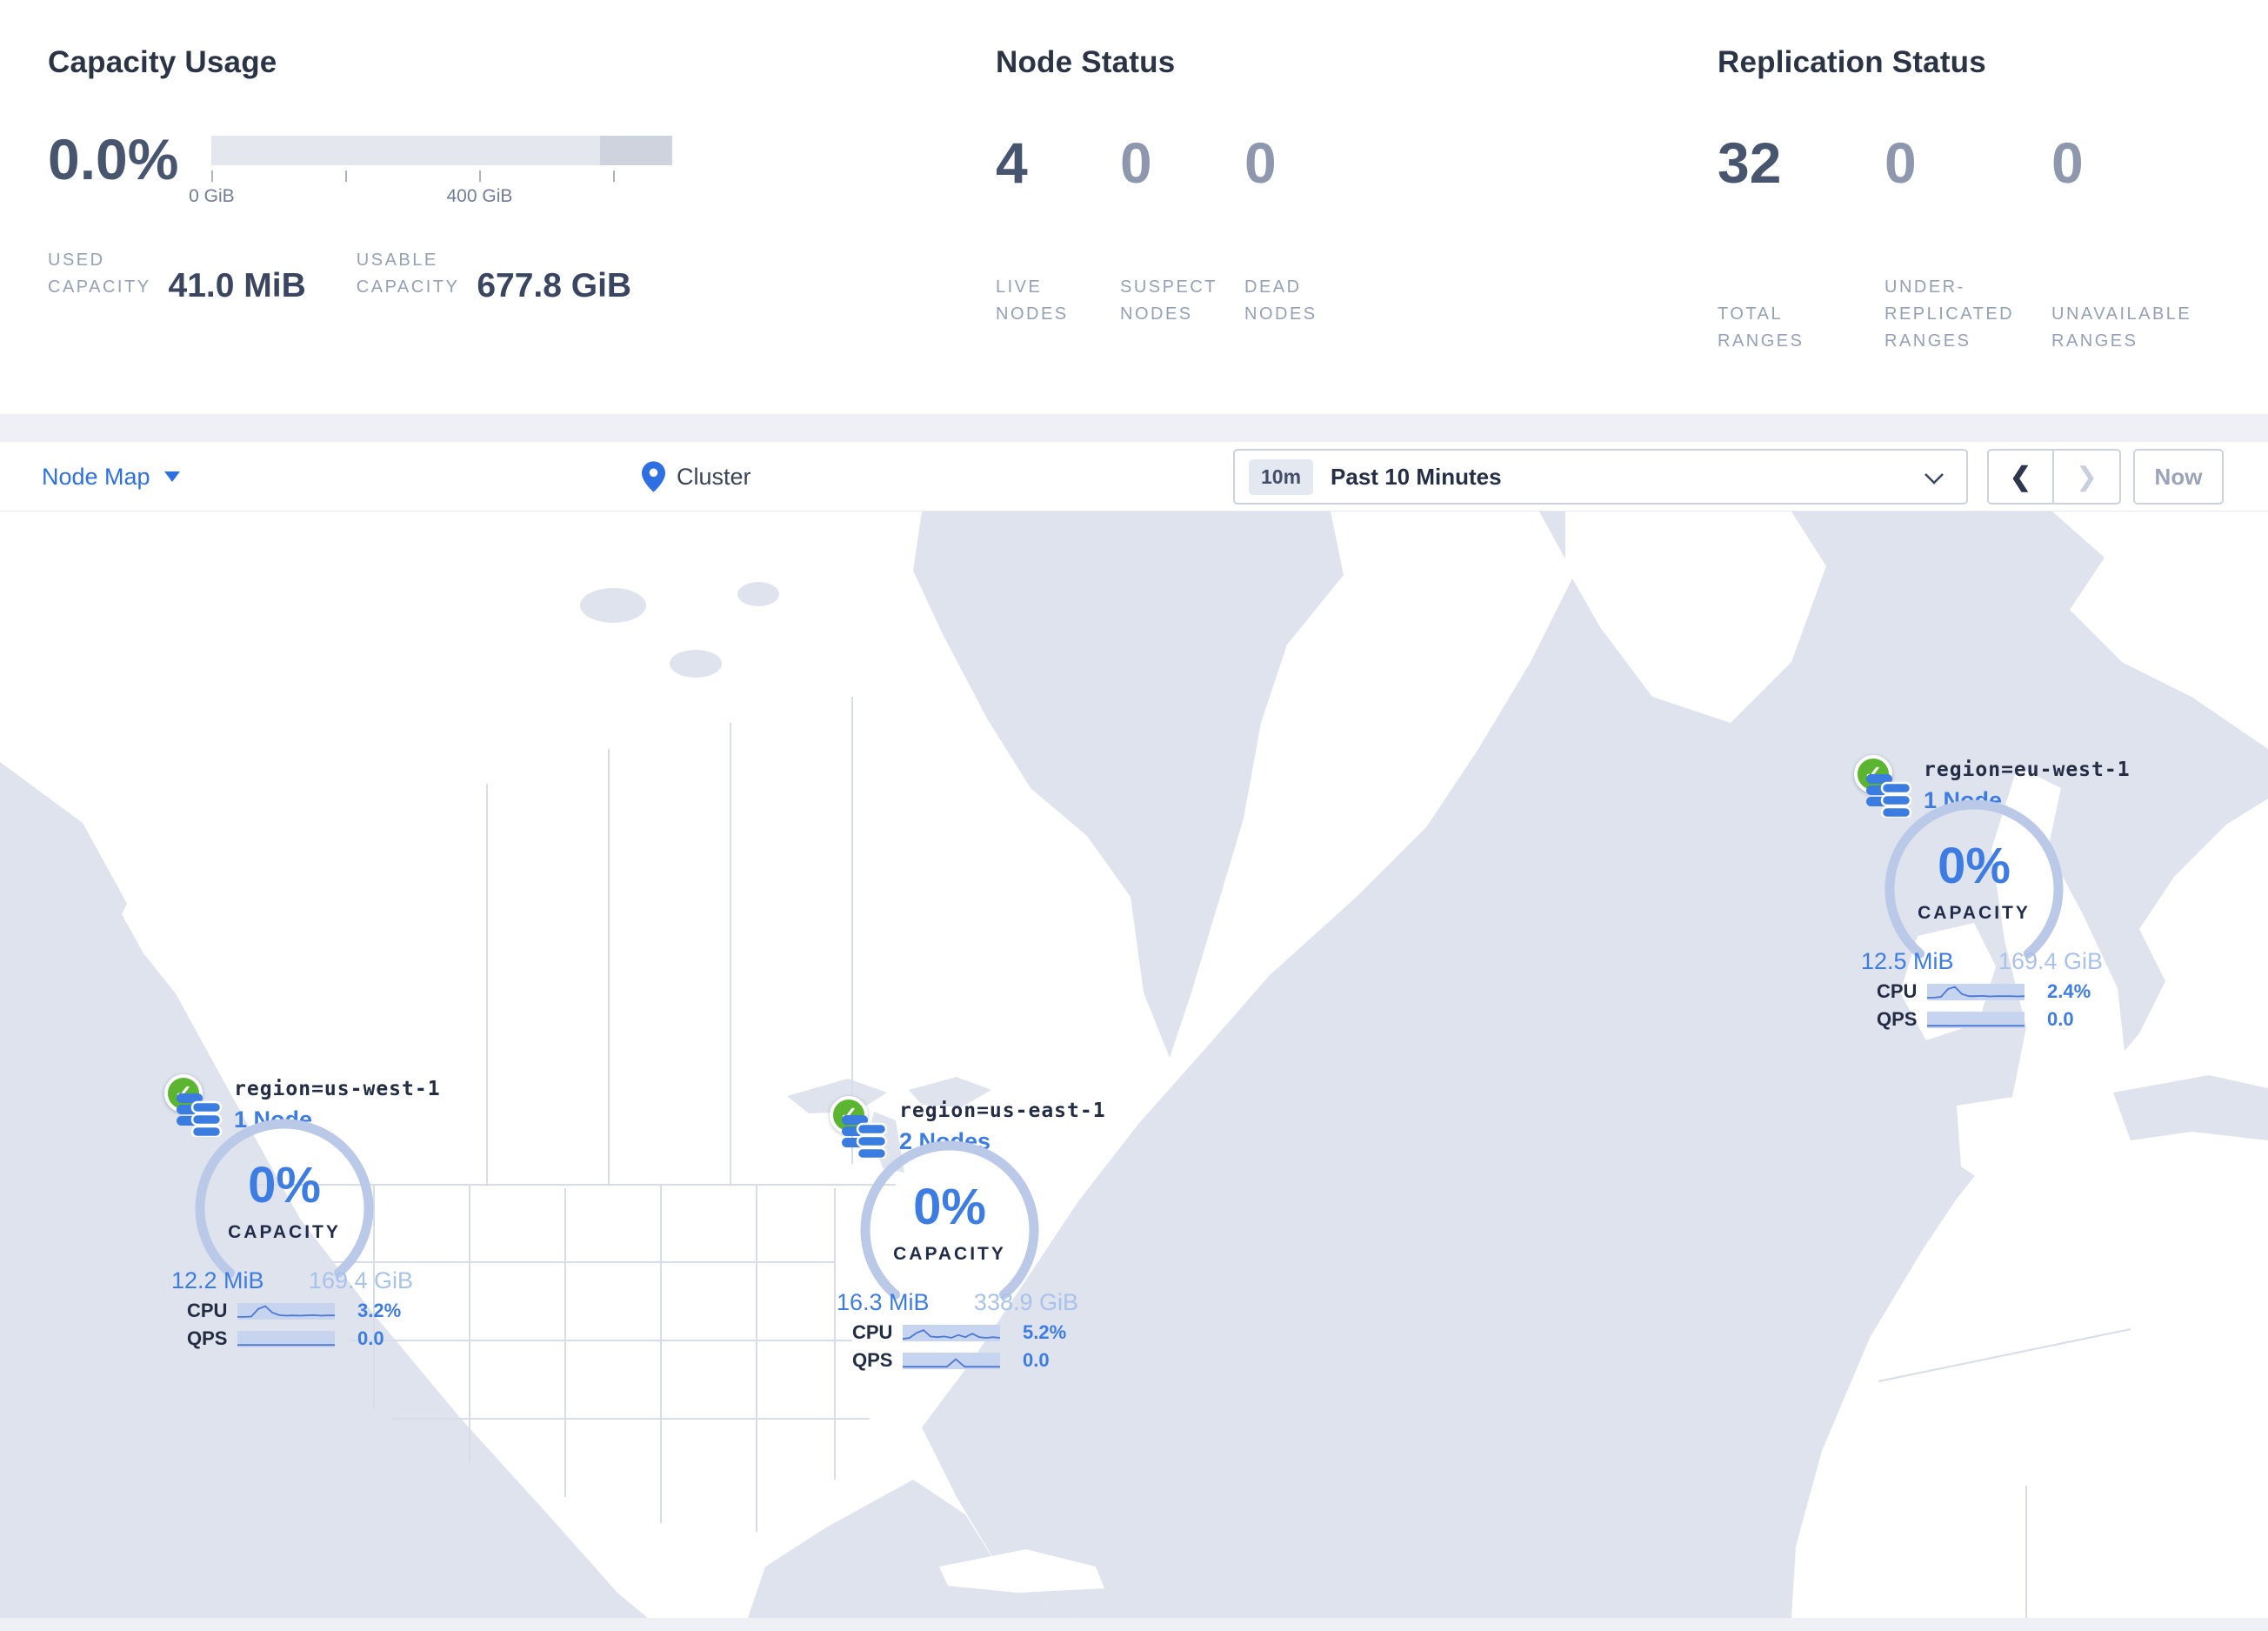 This screenshot has width=2268, height=1631. What do you see at coordinates (237, 285) in the screenshot?
I see `used-capacity-value: 41.0 MiB` at bounding box center [237, 285].